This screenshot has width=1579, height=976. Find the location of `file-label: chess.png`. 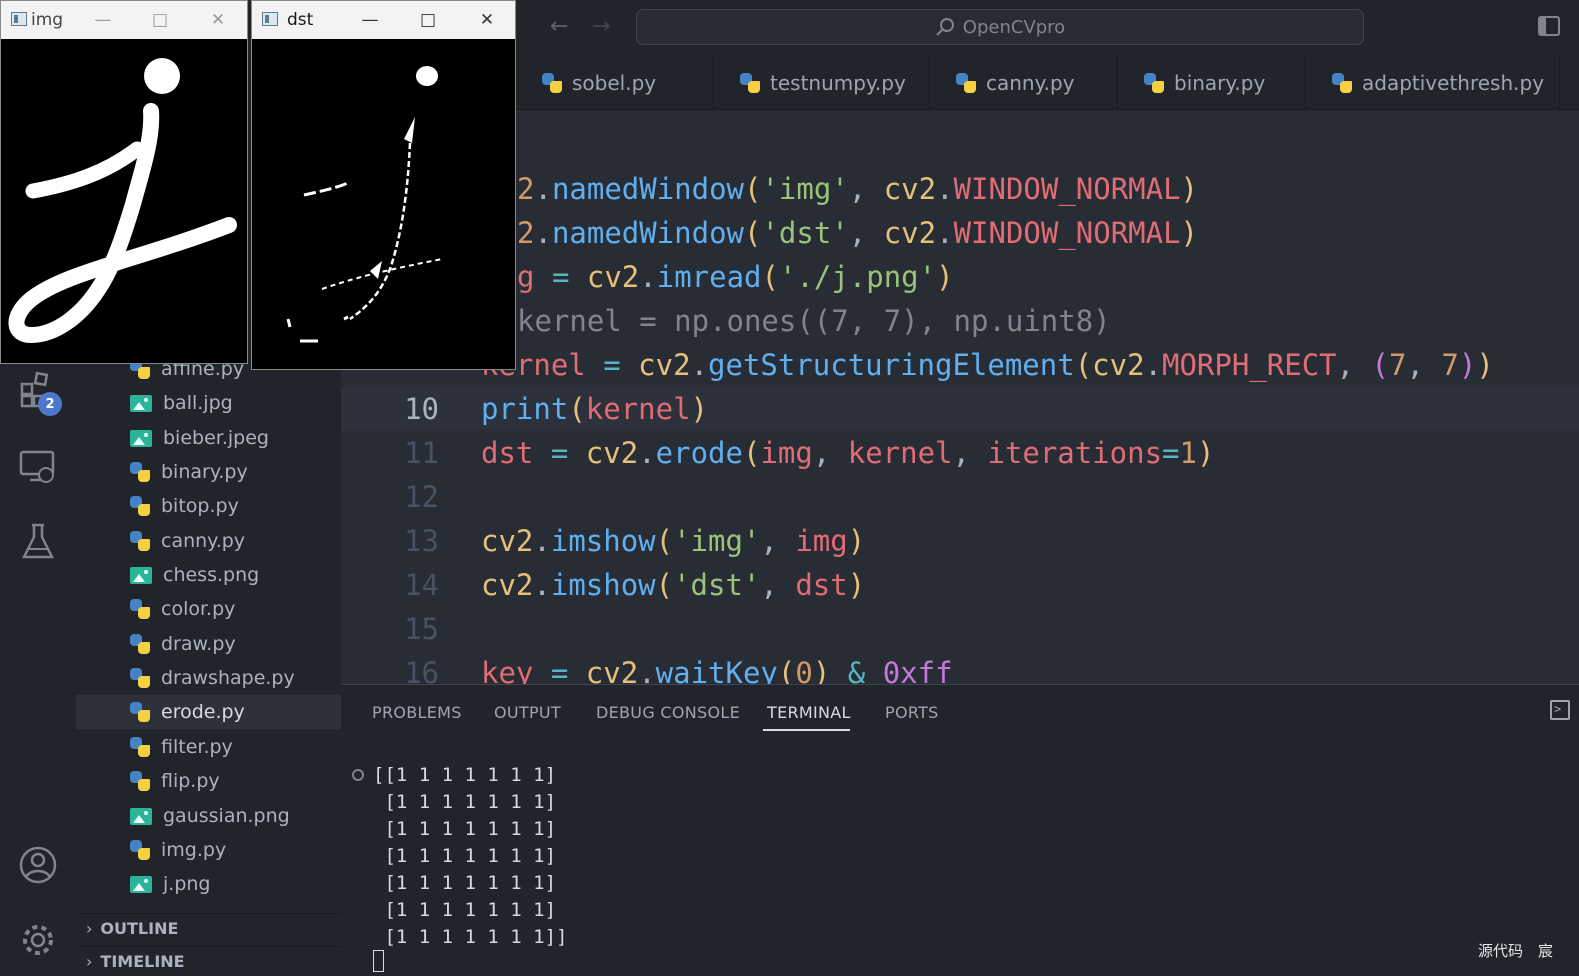

file-label: chess.png is located at coordinates (211, 575).